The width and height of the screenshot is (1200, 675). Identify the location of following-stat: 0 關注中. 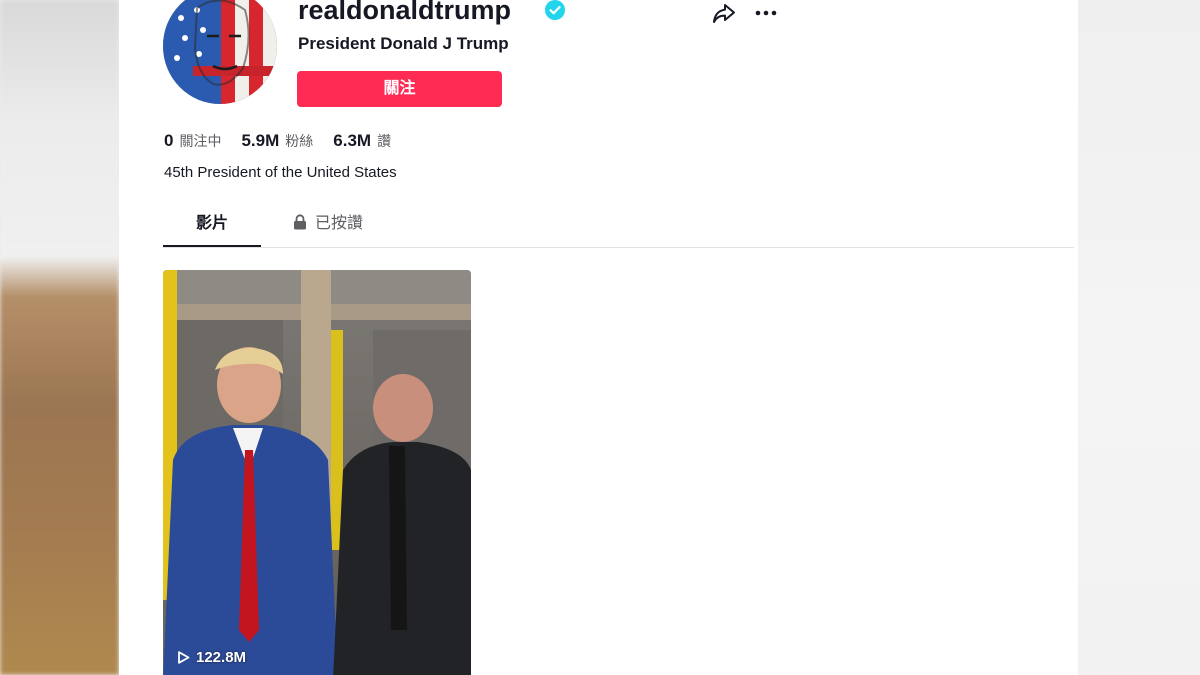
(192, 141).